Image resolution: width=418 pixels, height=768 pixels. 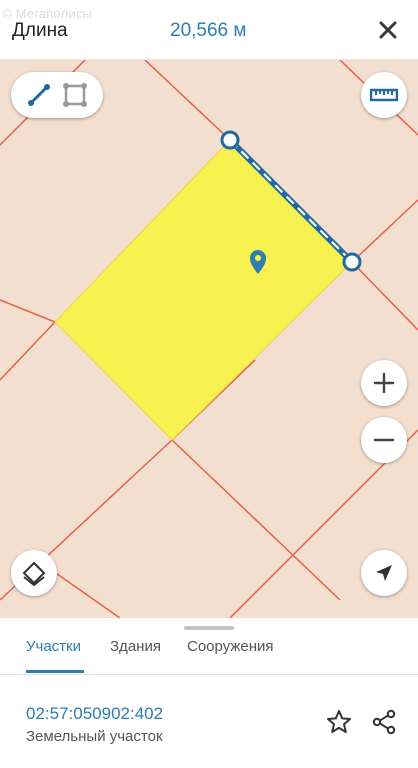 I want to click on layers-button, so click(x=34, y=573).